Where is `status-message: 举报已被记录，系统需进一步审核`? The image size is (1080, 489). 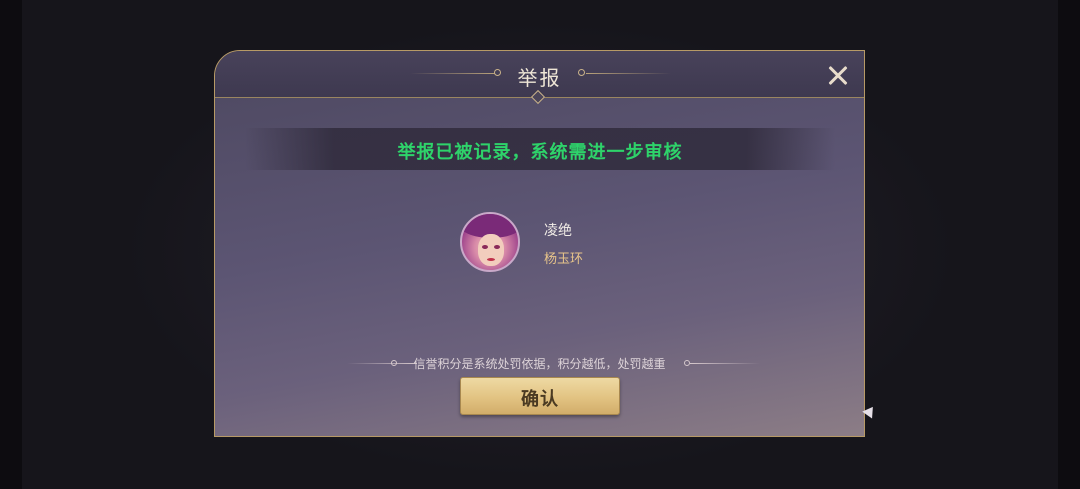 status-message: 举报已被记录，系统需进一步审核 is located at coordinates (540, 152).